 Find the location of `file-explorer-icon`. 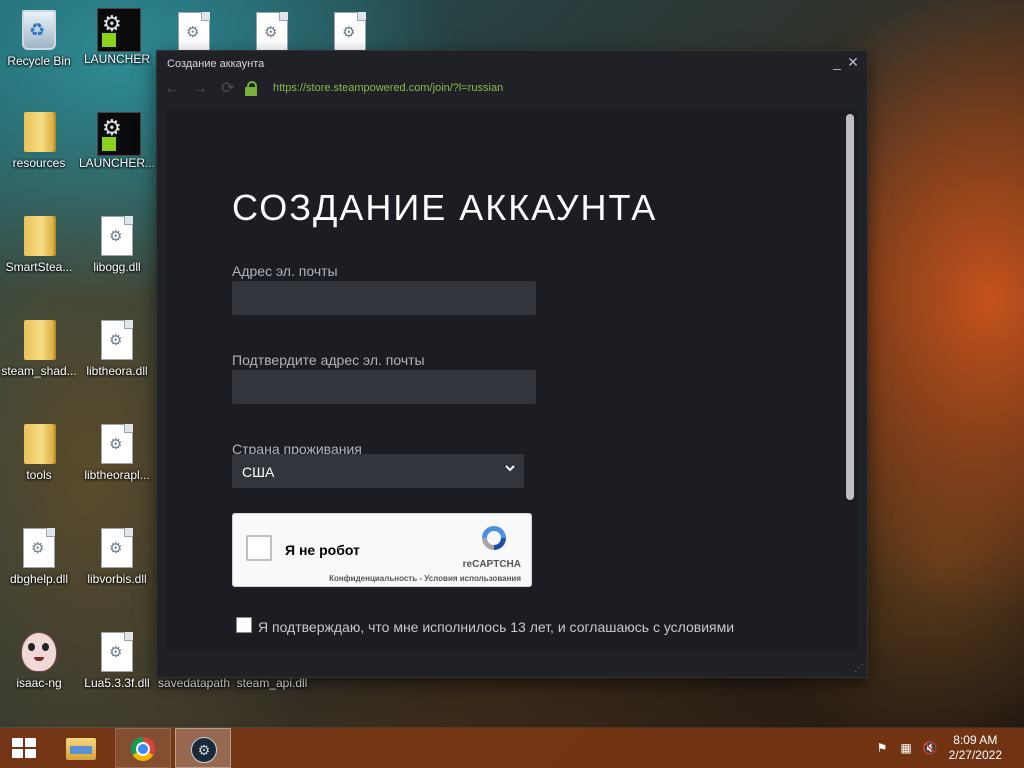

file-explorer-icon is located at coordinates (81, 748).